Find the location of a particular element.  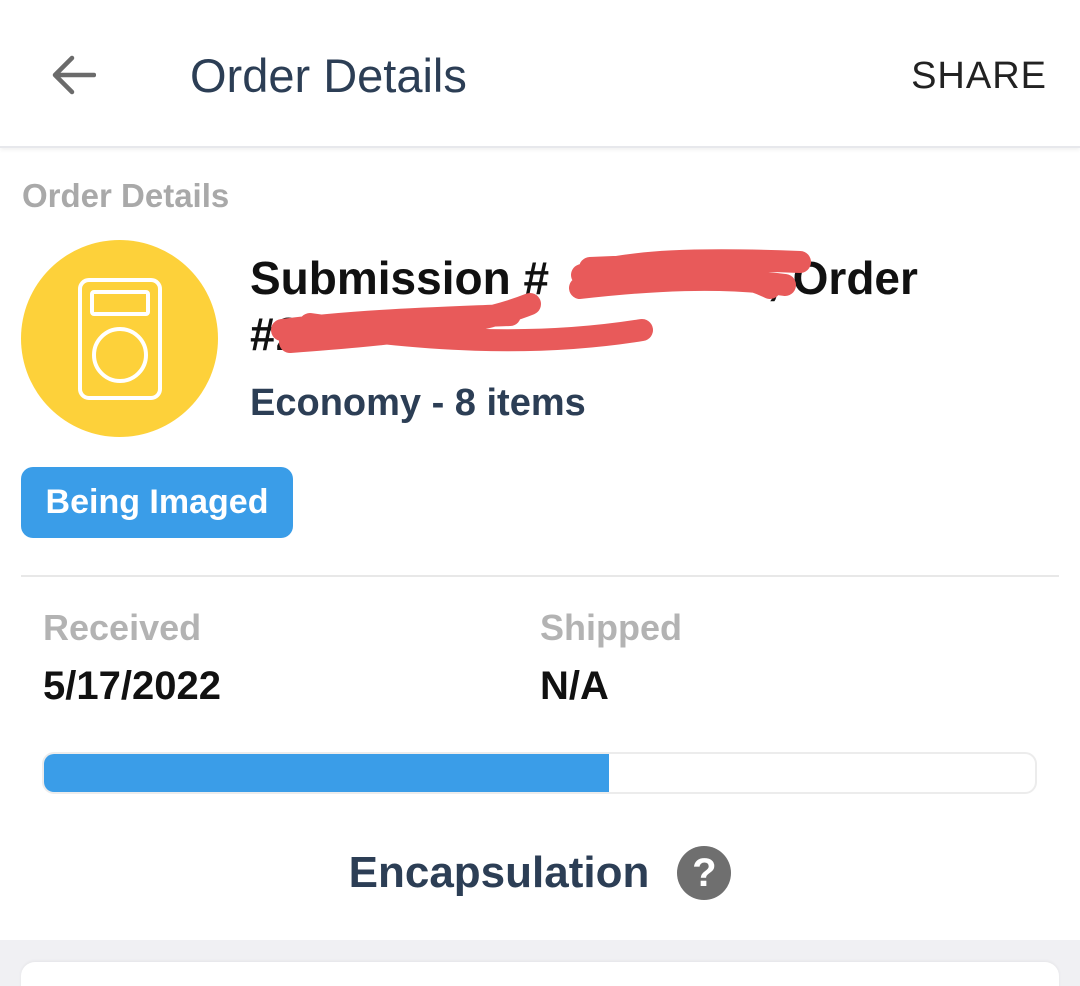

received-block: Received 5/17/2022 is located at coordinates (132, 658).